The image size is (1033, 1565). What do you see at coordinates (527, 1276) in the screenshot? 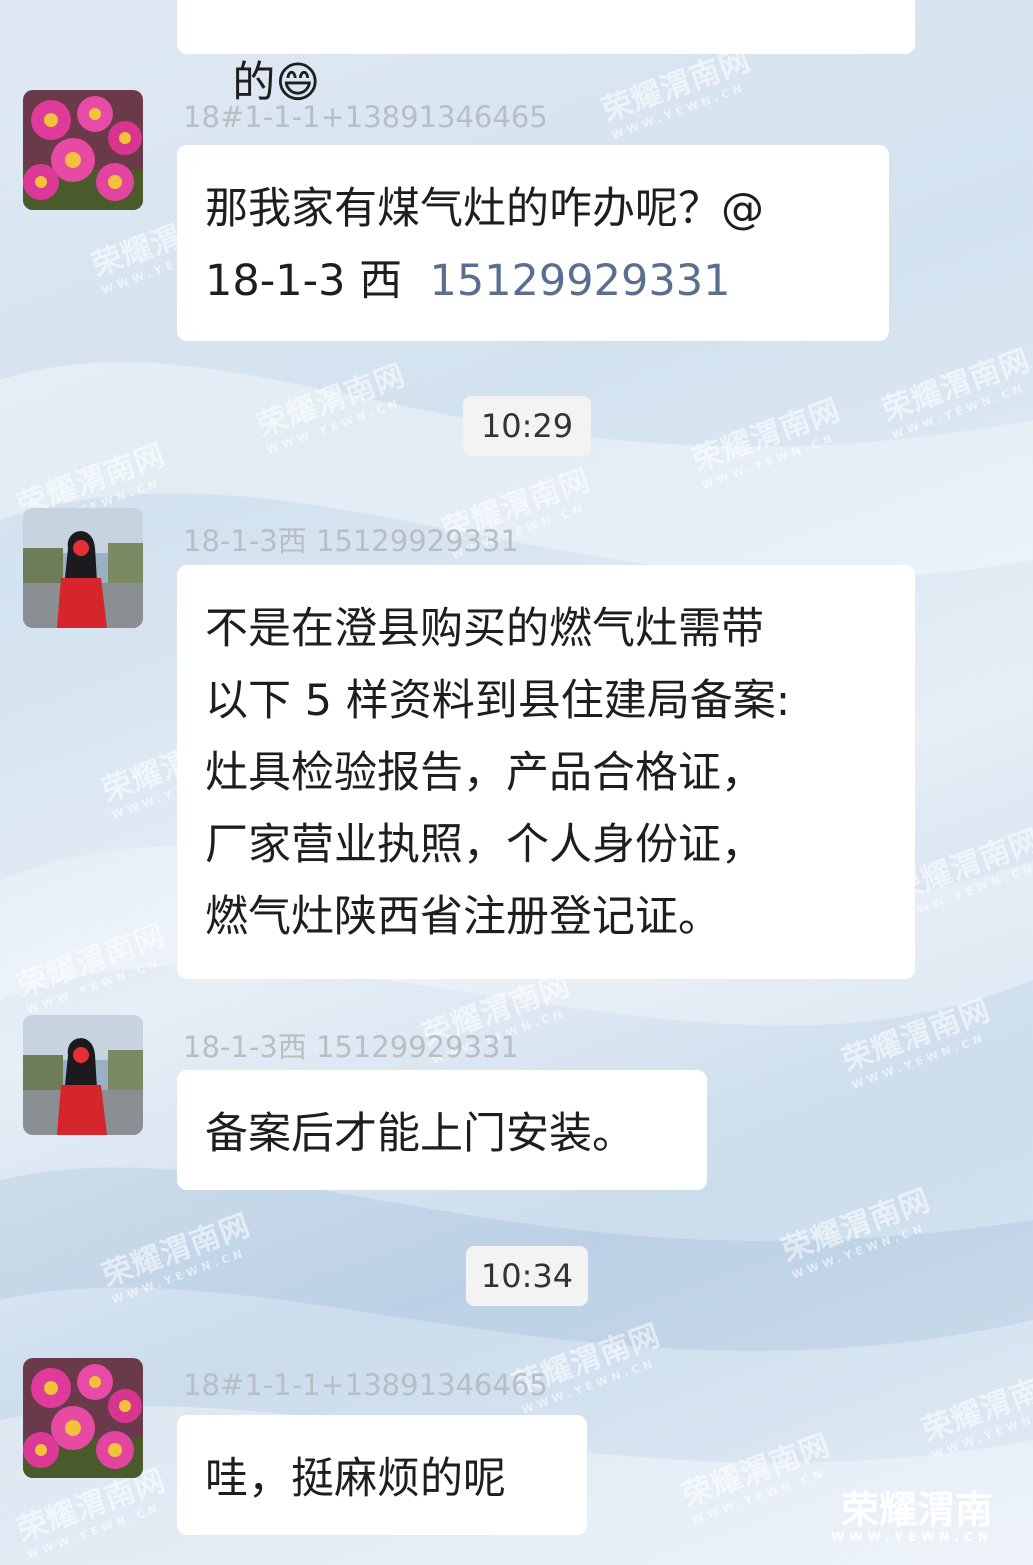
I see `timestamp: 10:34` at bounding box center [527, 1276].